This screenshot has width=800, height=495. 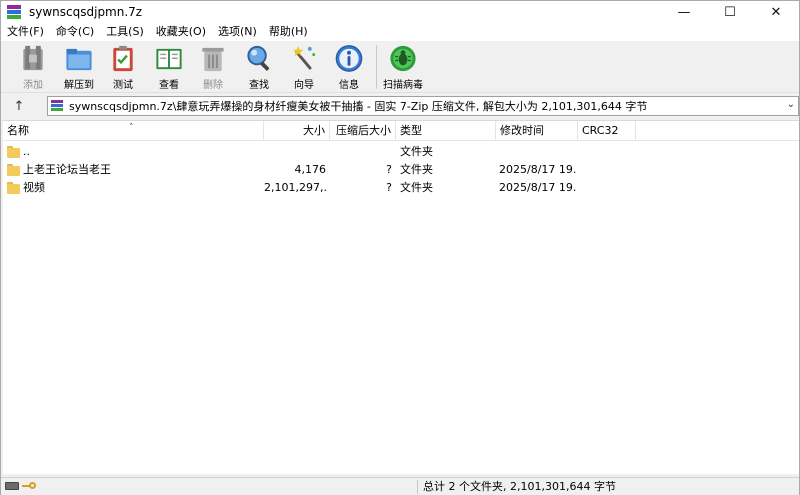 What do you see at coordinates (297, 131) in the screenshot?
I see `column-size-header: 大小` at bounding box center [297, 131].